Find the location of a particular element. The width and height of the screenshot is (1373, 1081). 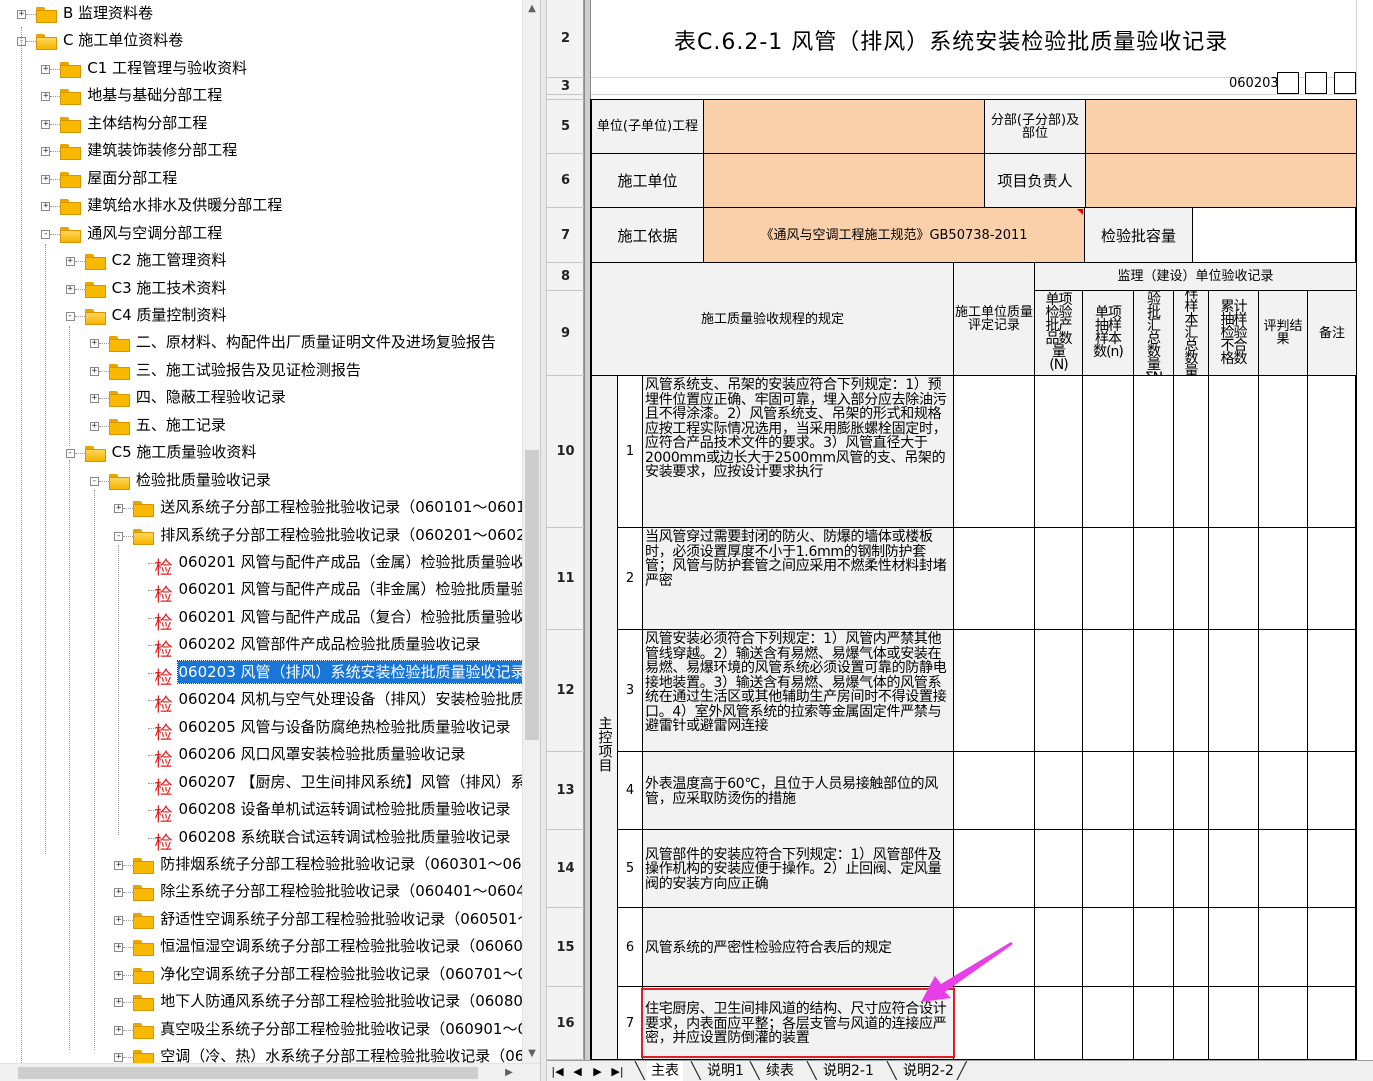

basis-label: 施工依据 is located at coordinates (648, 235).